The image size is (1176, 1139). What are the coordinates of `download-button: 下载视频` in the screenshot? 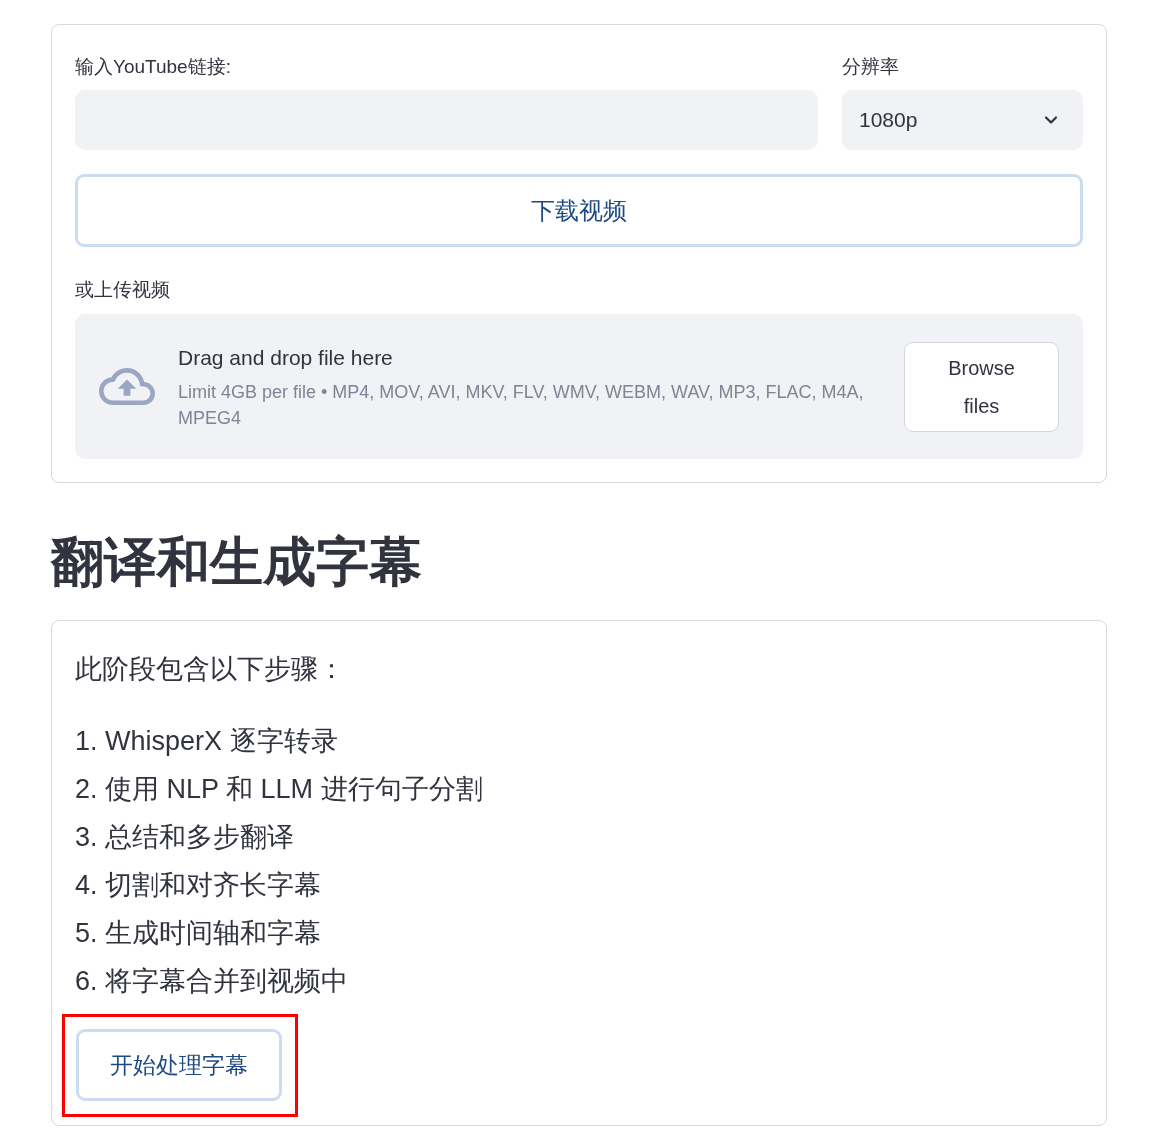 It's located at (579, 210).